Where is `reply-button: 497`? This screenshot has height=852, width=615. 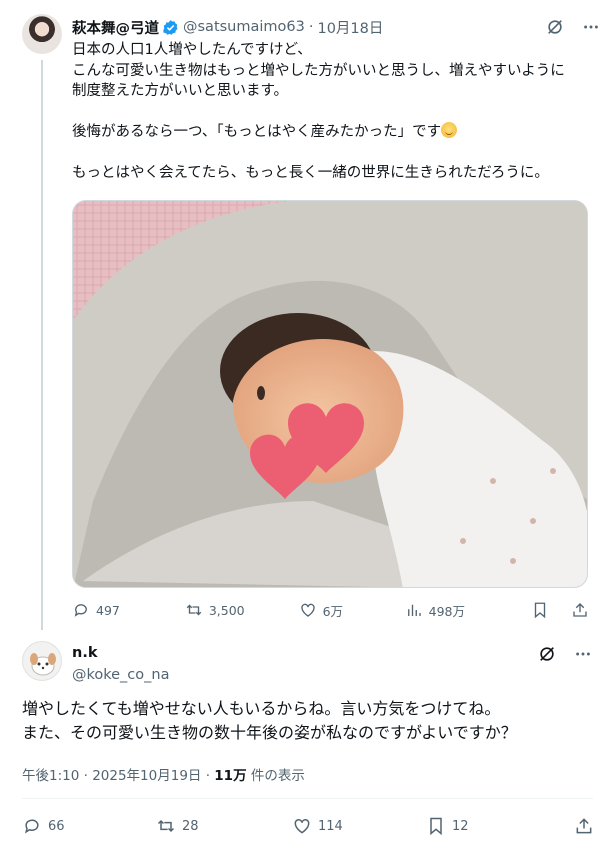
reply-button: 497 is located at coordinates (128, 610).